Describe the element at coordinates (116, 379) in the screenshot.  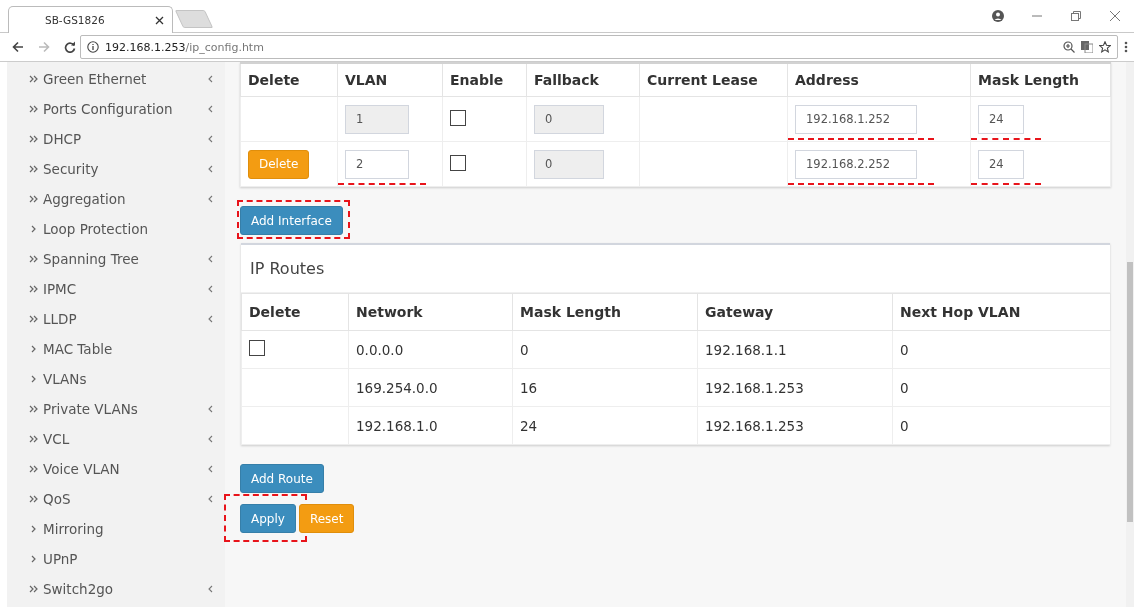
I see `sidebar-item: VLANs` at that location.